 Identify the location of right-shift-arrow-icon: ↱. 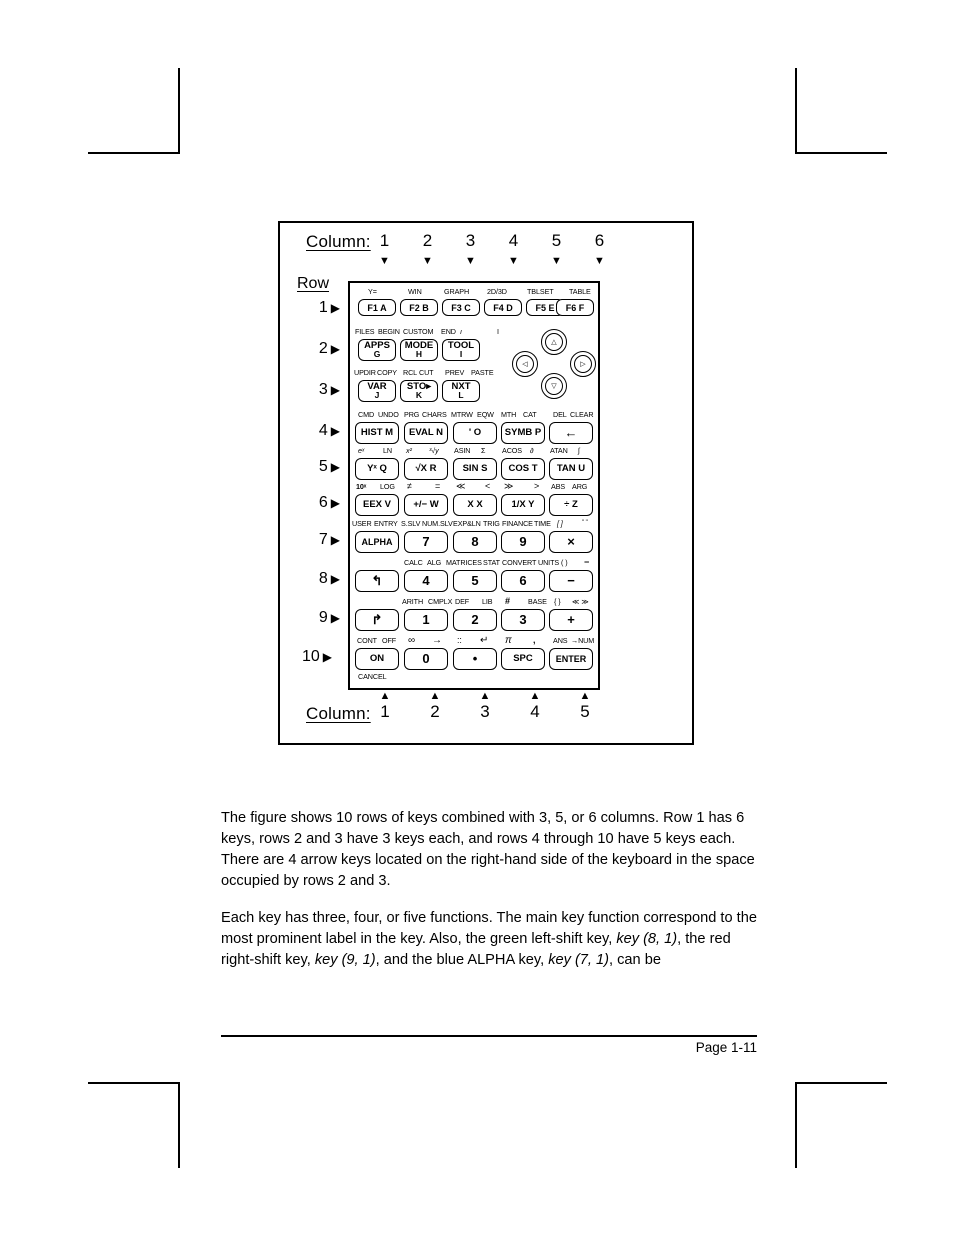
(377, 619).